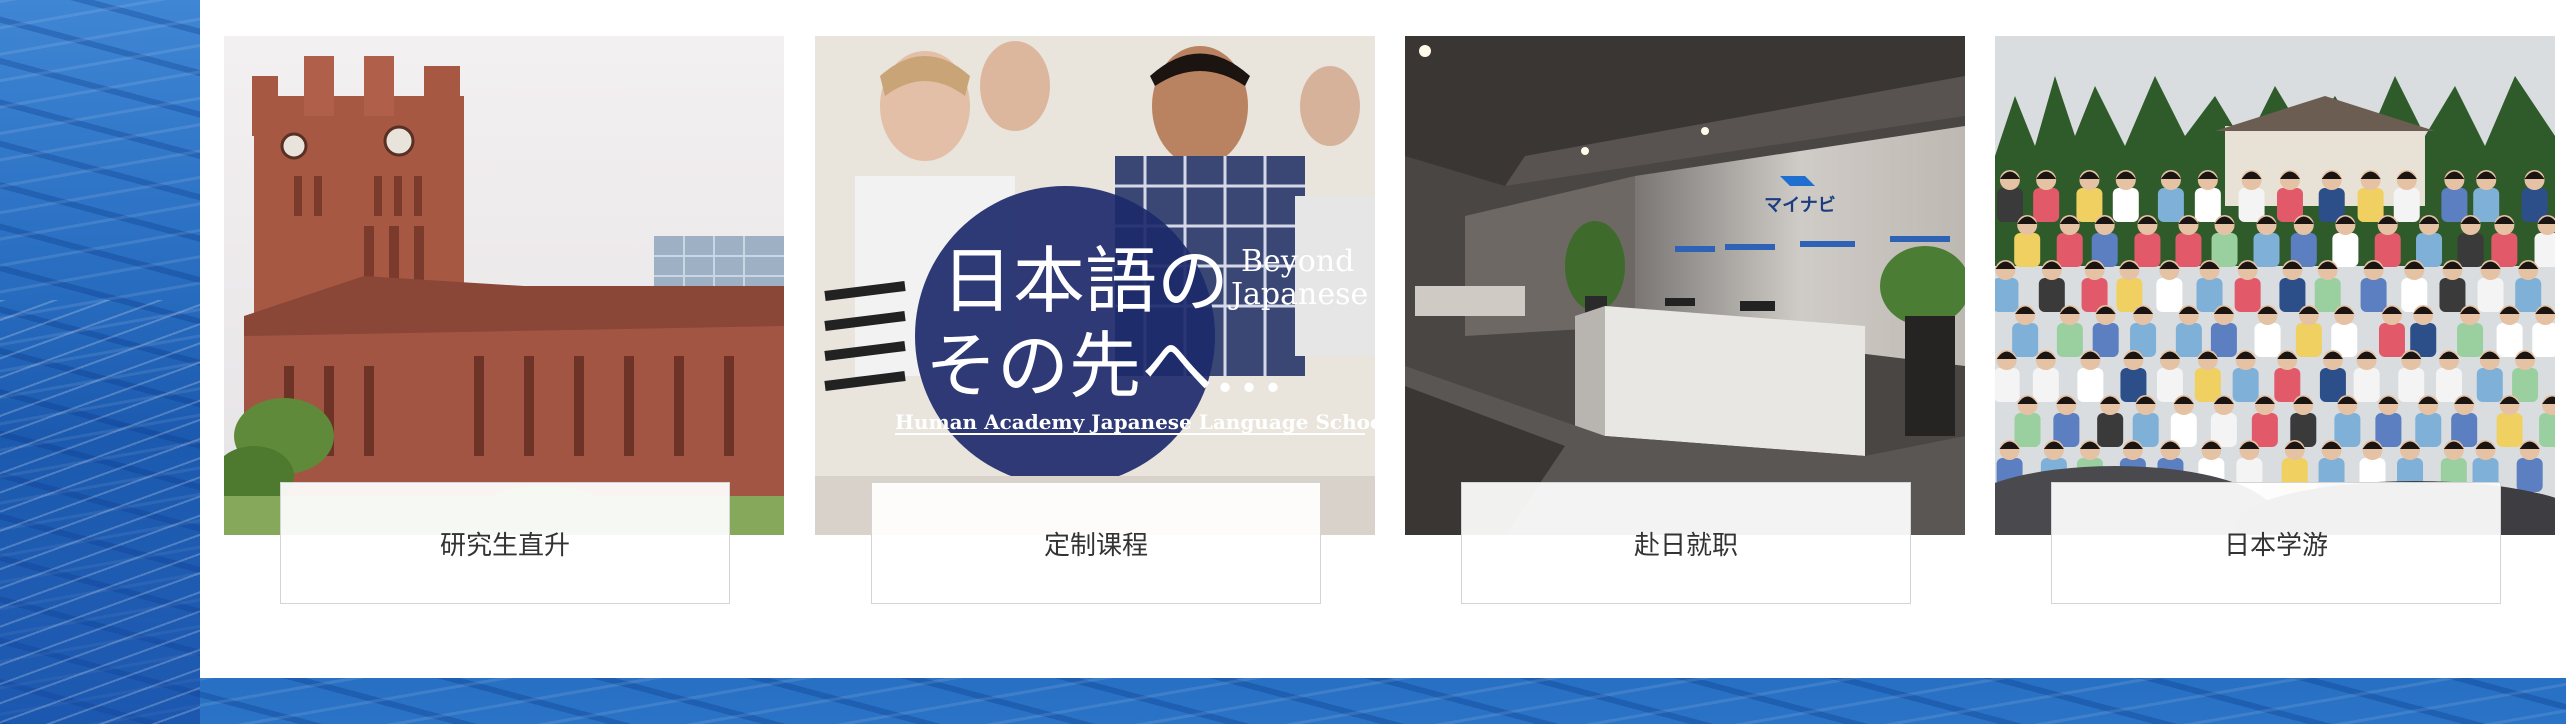 The height and width of the screenshot is (724, 2566). I want to click on overlay-side-text-1: Beyond, so click(1297, 261).